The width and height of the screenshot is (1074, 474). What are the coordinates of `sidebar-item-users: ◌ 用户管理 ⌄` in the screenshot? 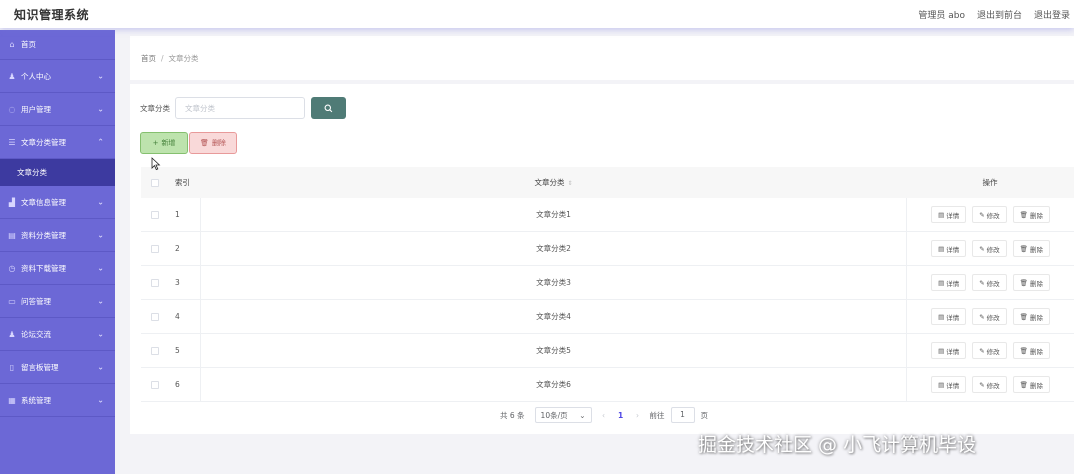 It's located at (57, 109).